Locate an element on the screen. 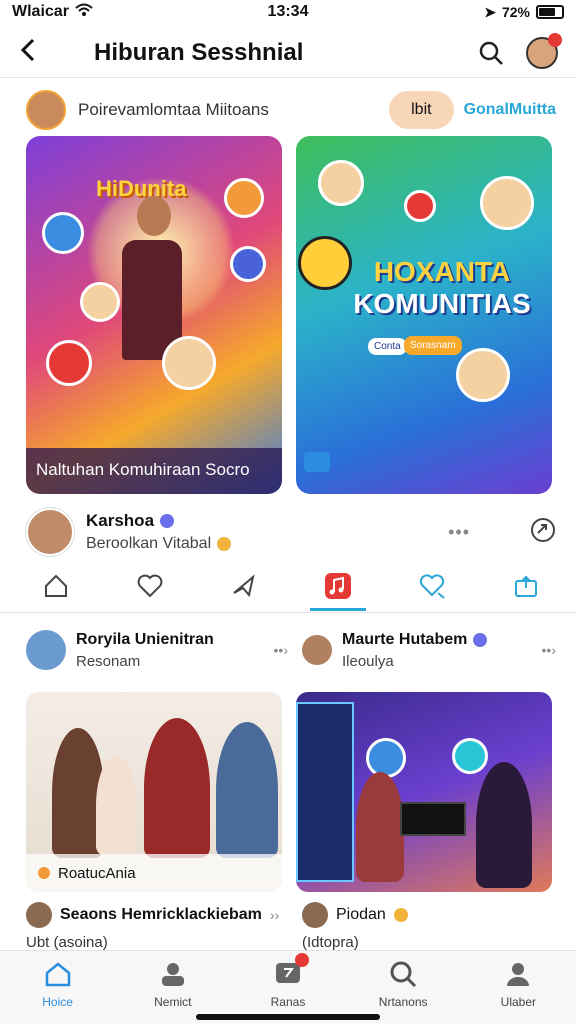 This screenshot has width=576, height=1024. app-header: Hiburan Sesshnial is located at coordinates (288, 53).